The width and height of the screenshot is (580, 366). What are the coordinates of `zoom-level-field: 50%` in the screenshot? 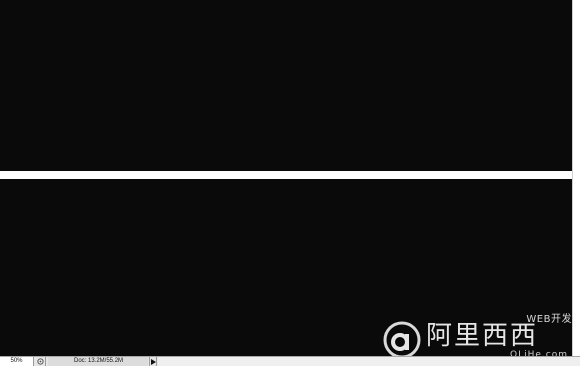 It's located at (17, 361).